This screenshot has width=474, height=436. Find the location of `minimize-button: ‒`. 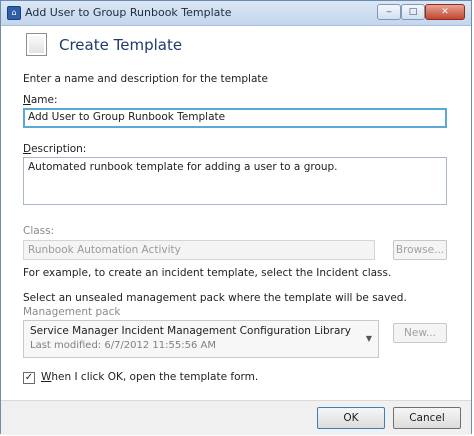

minimize-button: ‒ is located at coordinates (389, 12).